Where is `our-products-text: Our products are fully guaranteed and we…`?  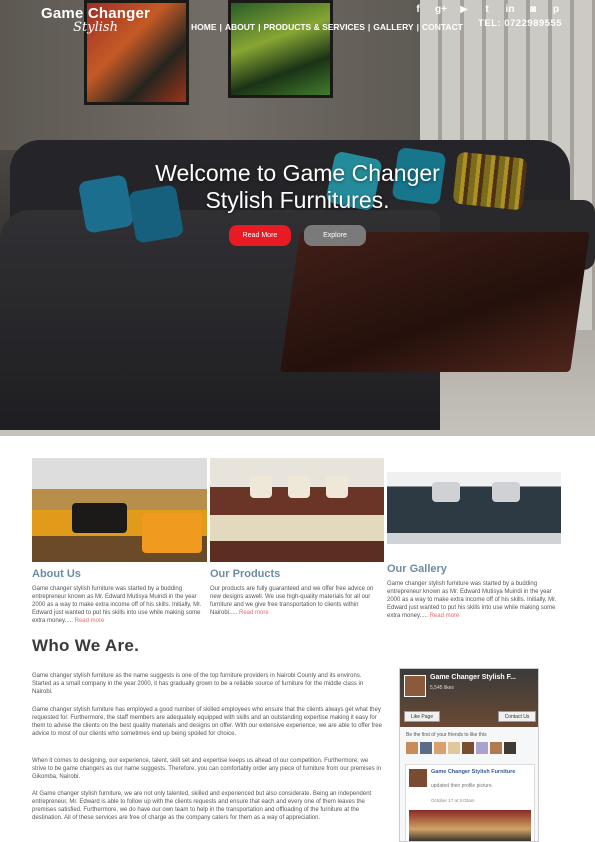 our-products-text: Our products are fully guaranteed and we… is located at coordinates (296, 601).